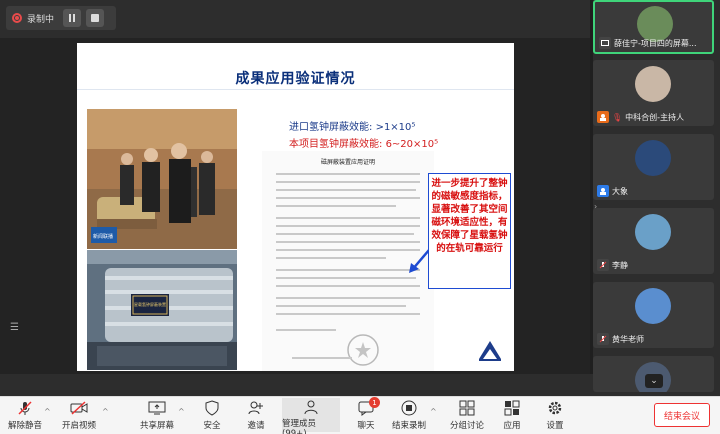 This screenshot has width=720, height=434. Describe the element at coordinates (395, 127) in the screenshot. I see `stat1-value: >1×10⁵` at that location.